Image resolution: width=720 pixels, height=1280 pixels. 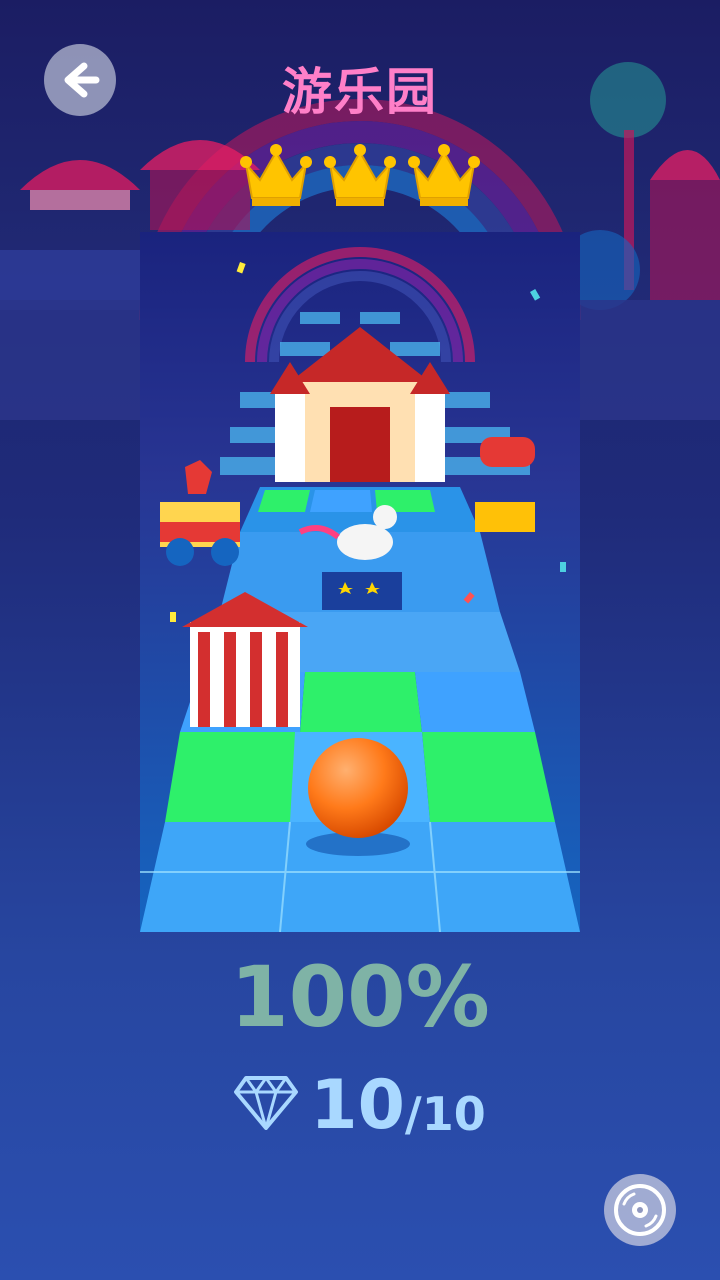 I want to click on gem-counter: 10 /10, so click(x=360, y=1106).